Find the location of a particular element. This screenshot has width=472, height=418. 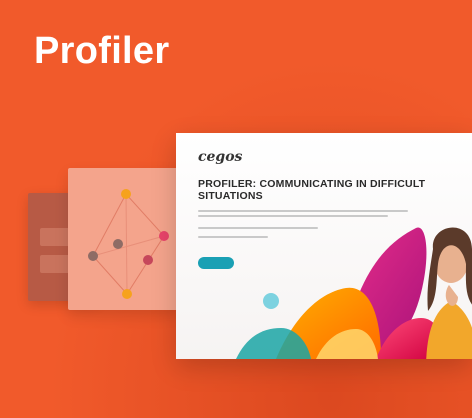

start-button is located at coordinates (216, 263).